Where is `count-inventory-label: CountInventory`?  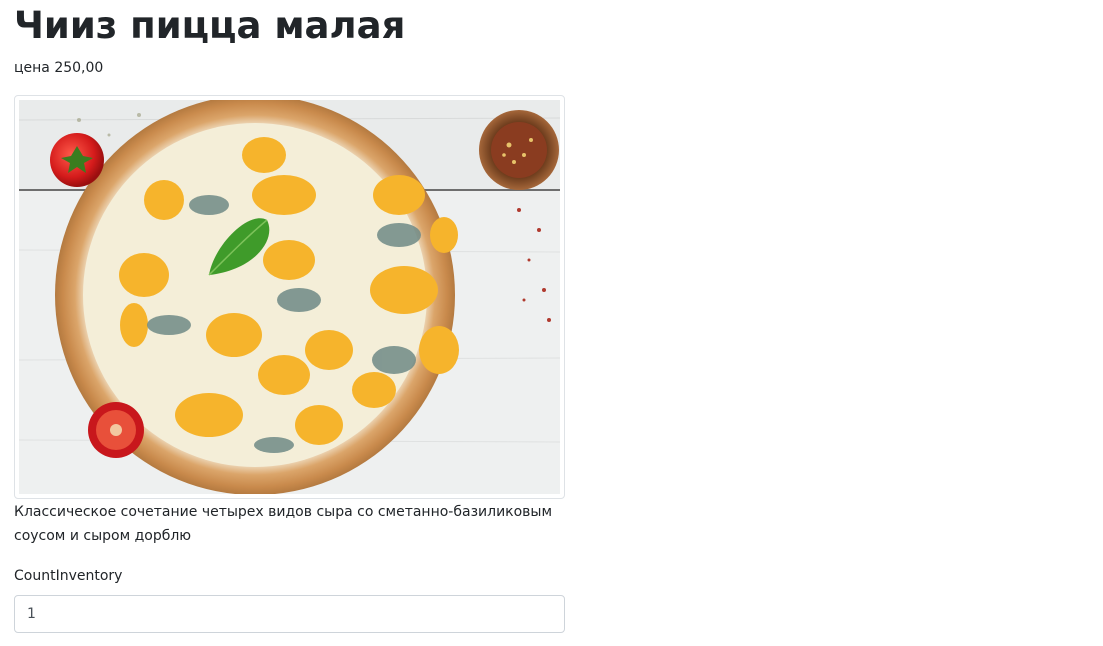 count-inventory-label: CountInventory is located at coordinates (68, 576).